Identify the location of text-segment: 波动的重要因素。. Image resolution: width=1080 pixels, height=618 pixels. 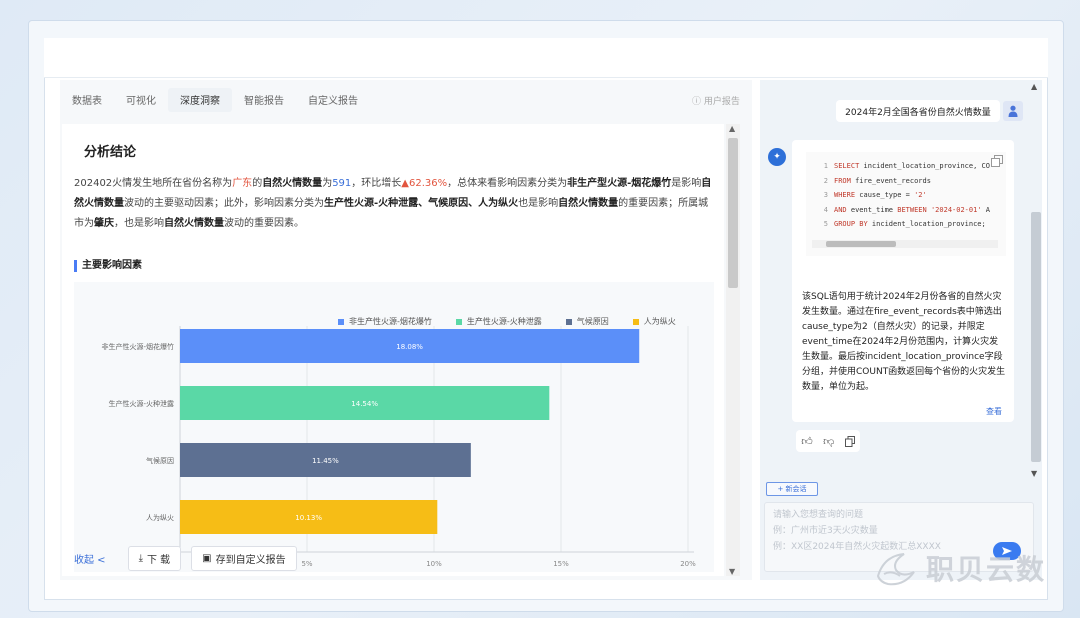
(264, 223).